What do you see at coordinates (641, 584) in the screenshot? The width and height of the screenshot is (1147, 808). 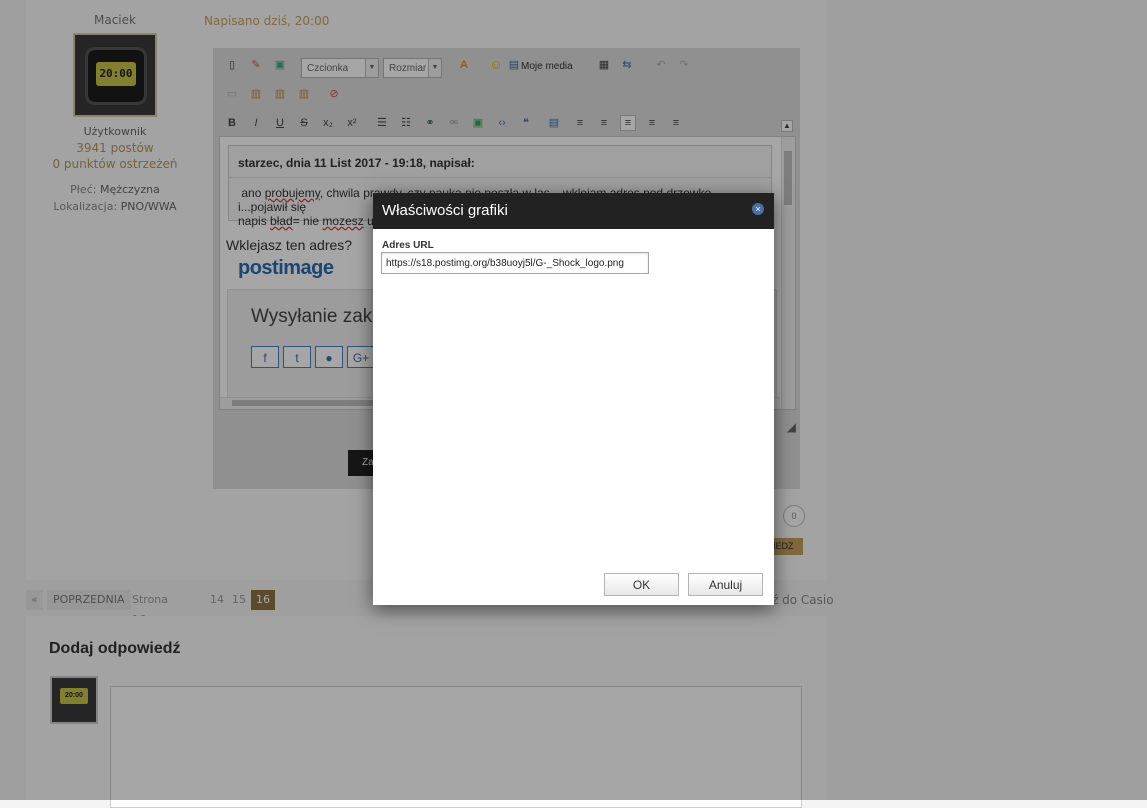 I see `ok-button: OK` at bounding box center [641, 584].